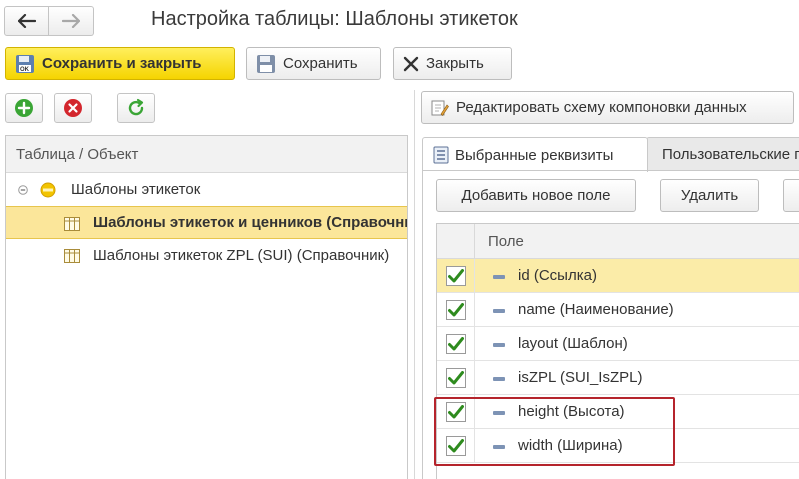 This screenshot has height=479, width=799. I want to click on tab-selected-fields: Выбранные реквизиты, so click(535, 154).